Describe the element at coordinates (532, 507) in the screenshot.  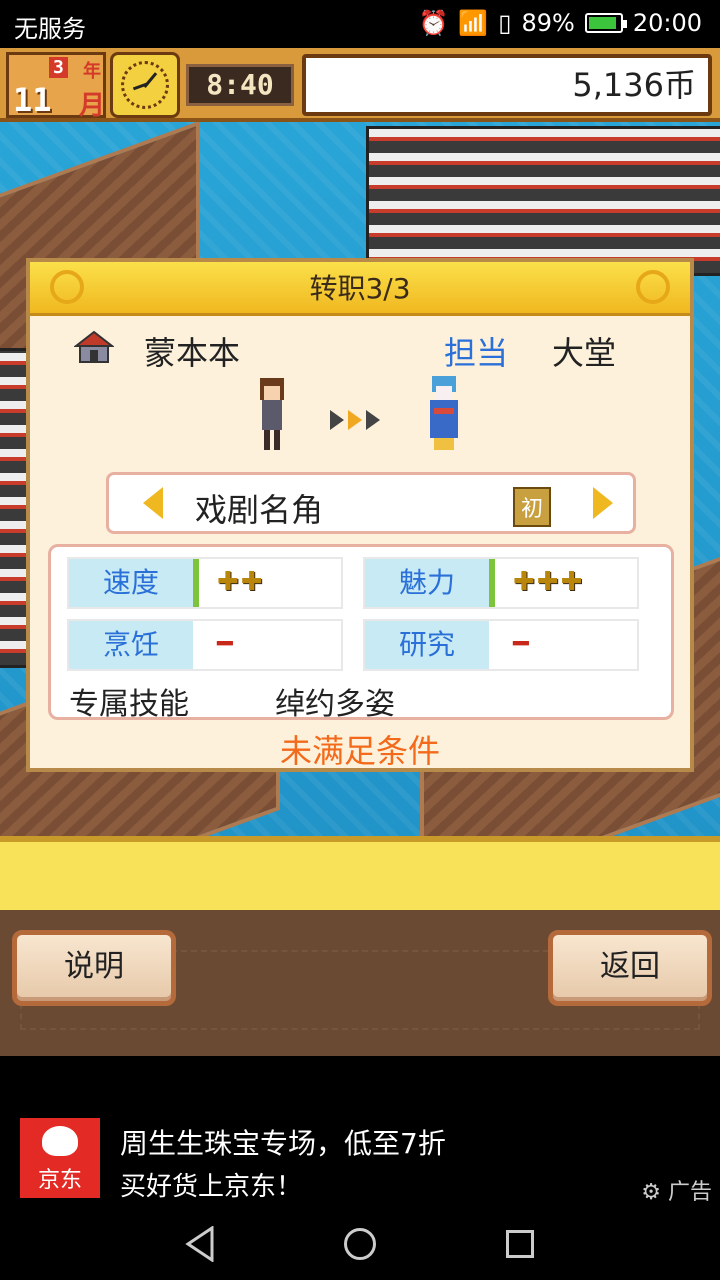
I see `job-rank-badge: 初` at that location.